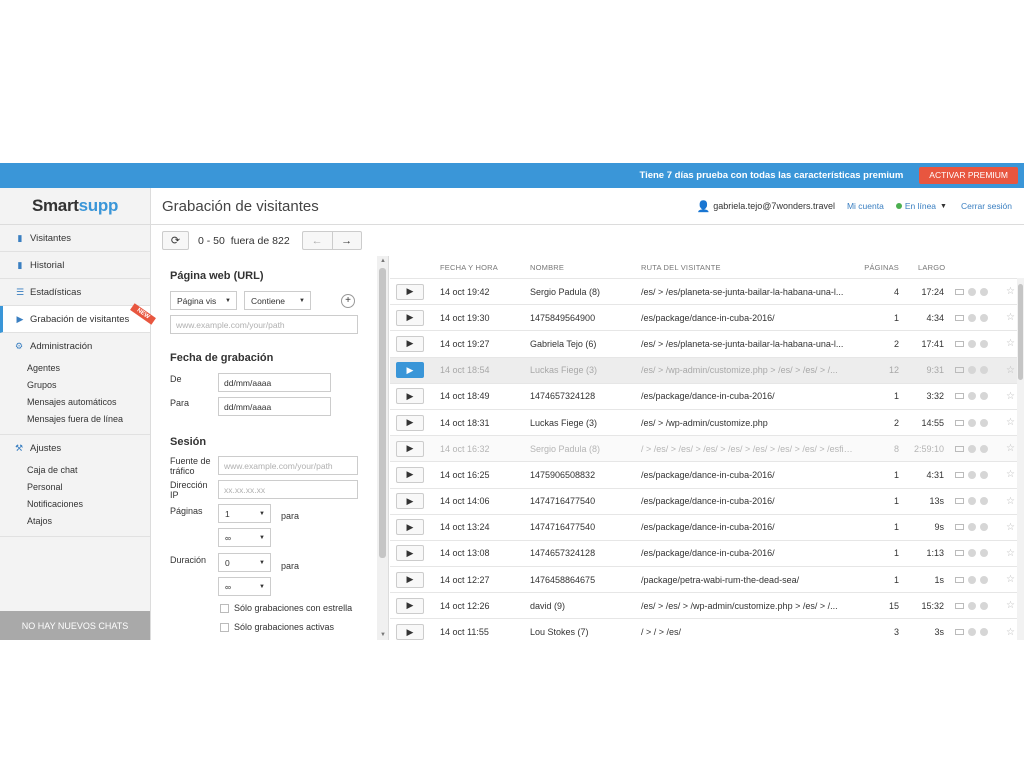  I want to click on filter-scrollbar: ▲ ▼, so click(382, 448).